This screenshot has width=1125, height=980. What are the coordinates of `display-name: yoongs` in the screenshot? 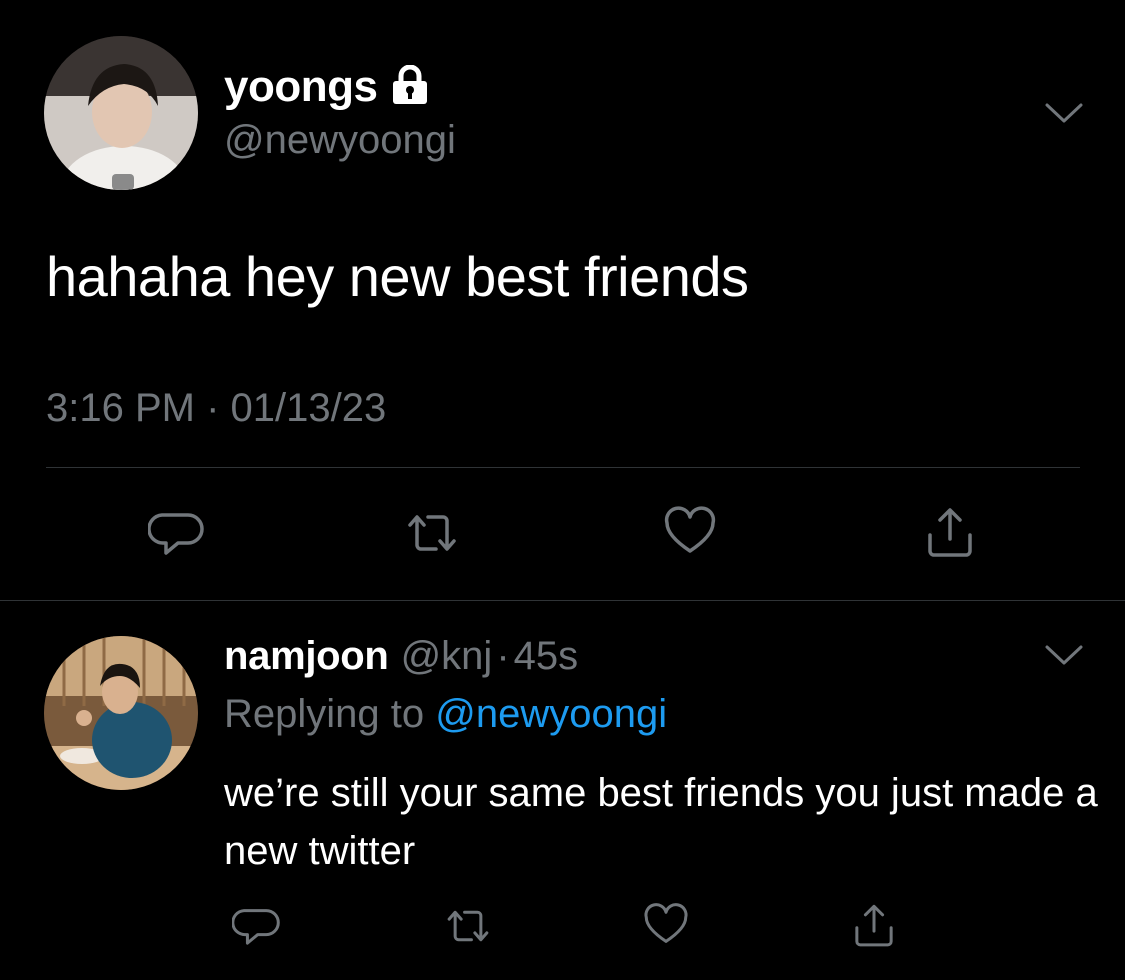 It's located at (301, 87).